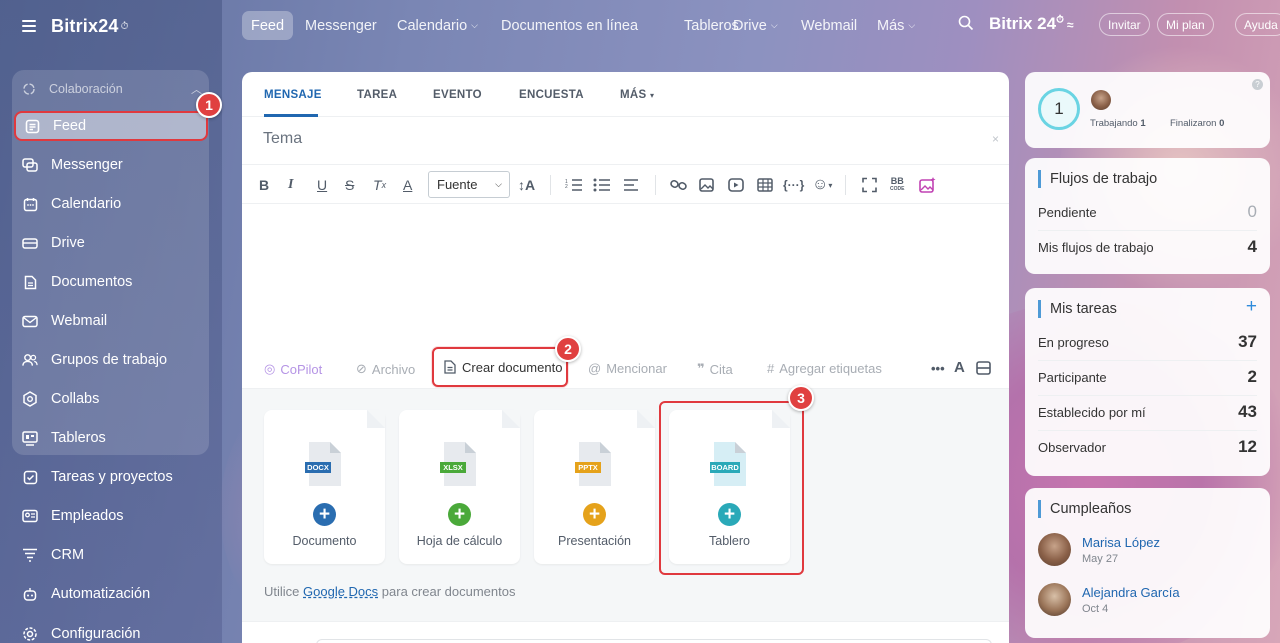 The image size is (1280, 643). I want to click on copilot-button: ◎ CoPilot, so click(293, 369).